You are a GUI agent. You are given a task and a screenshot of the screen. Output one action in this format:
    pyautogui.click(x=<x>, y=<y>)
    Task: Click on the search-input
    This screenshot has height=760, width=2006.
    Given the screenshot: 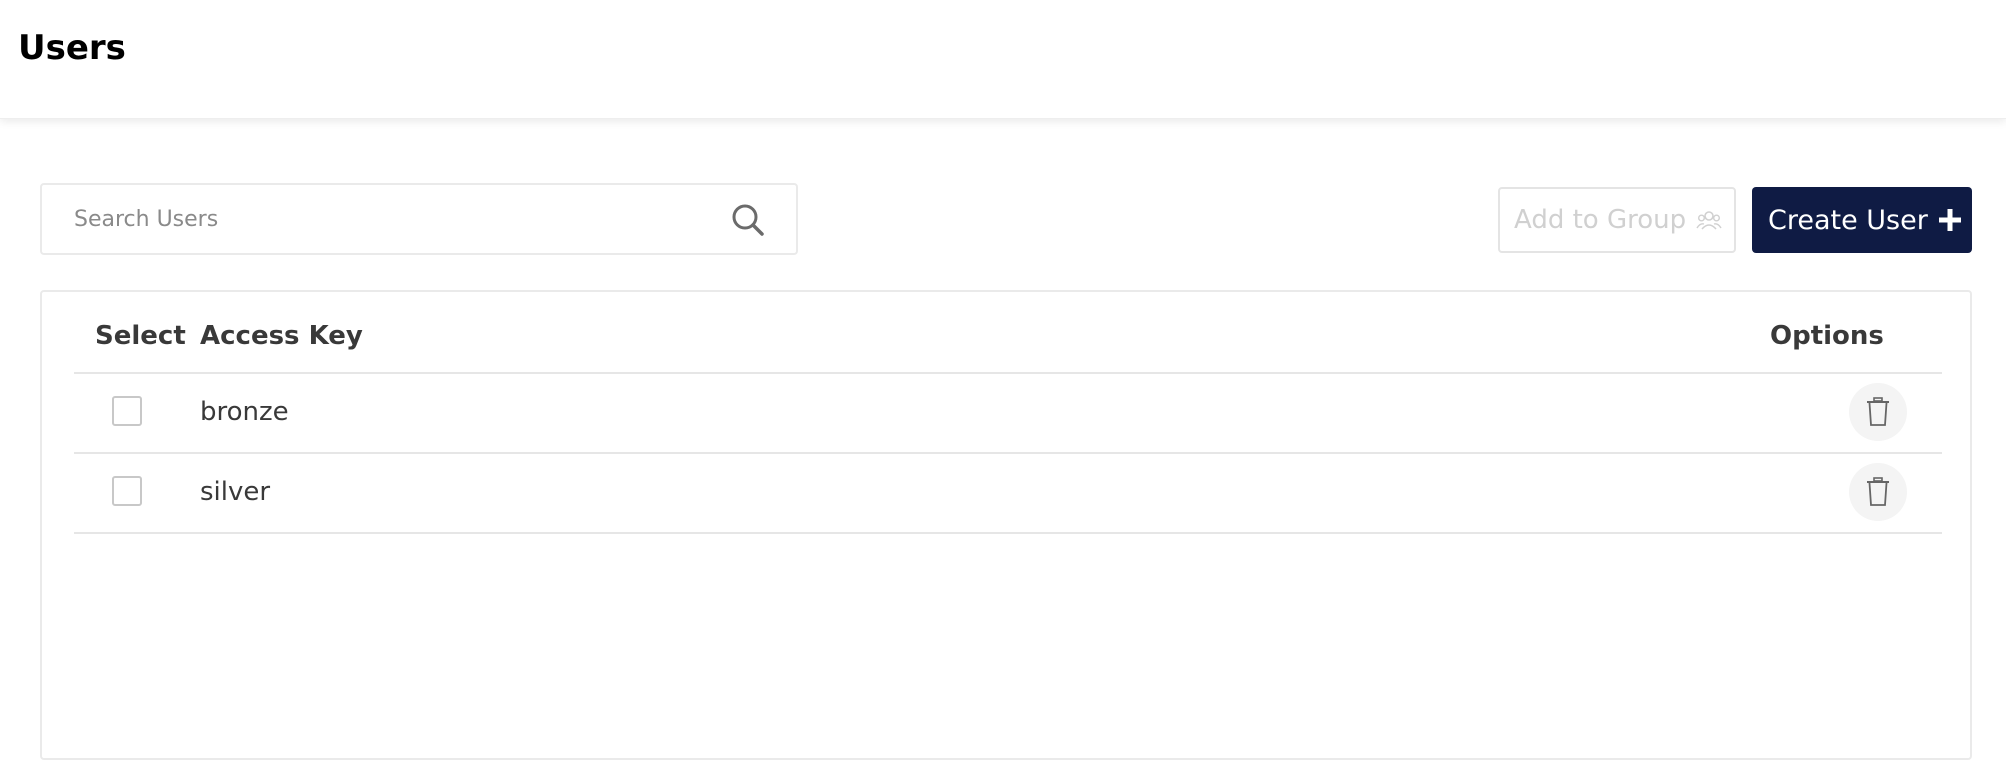 What is the action you would take?
    pyautogui.click(x=382, y=219)
    